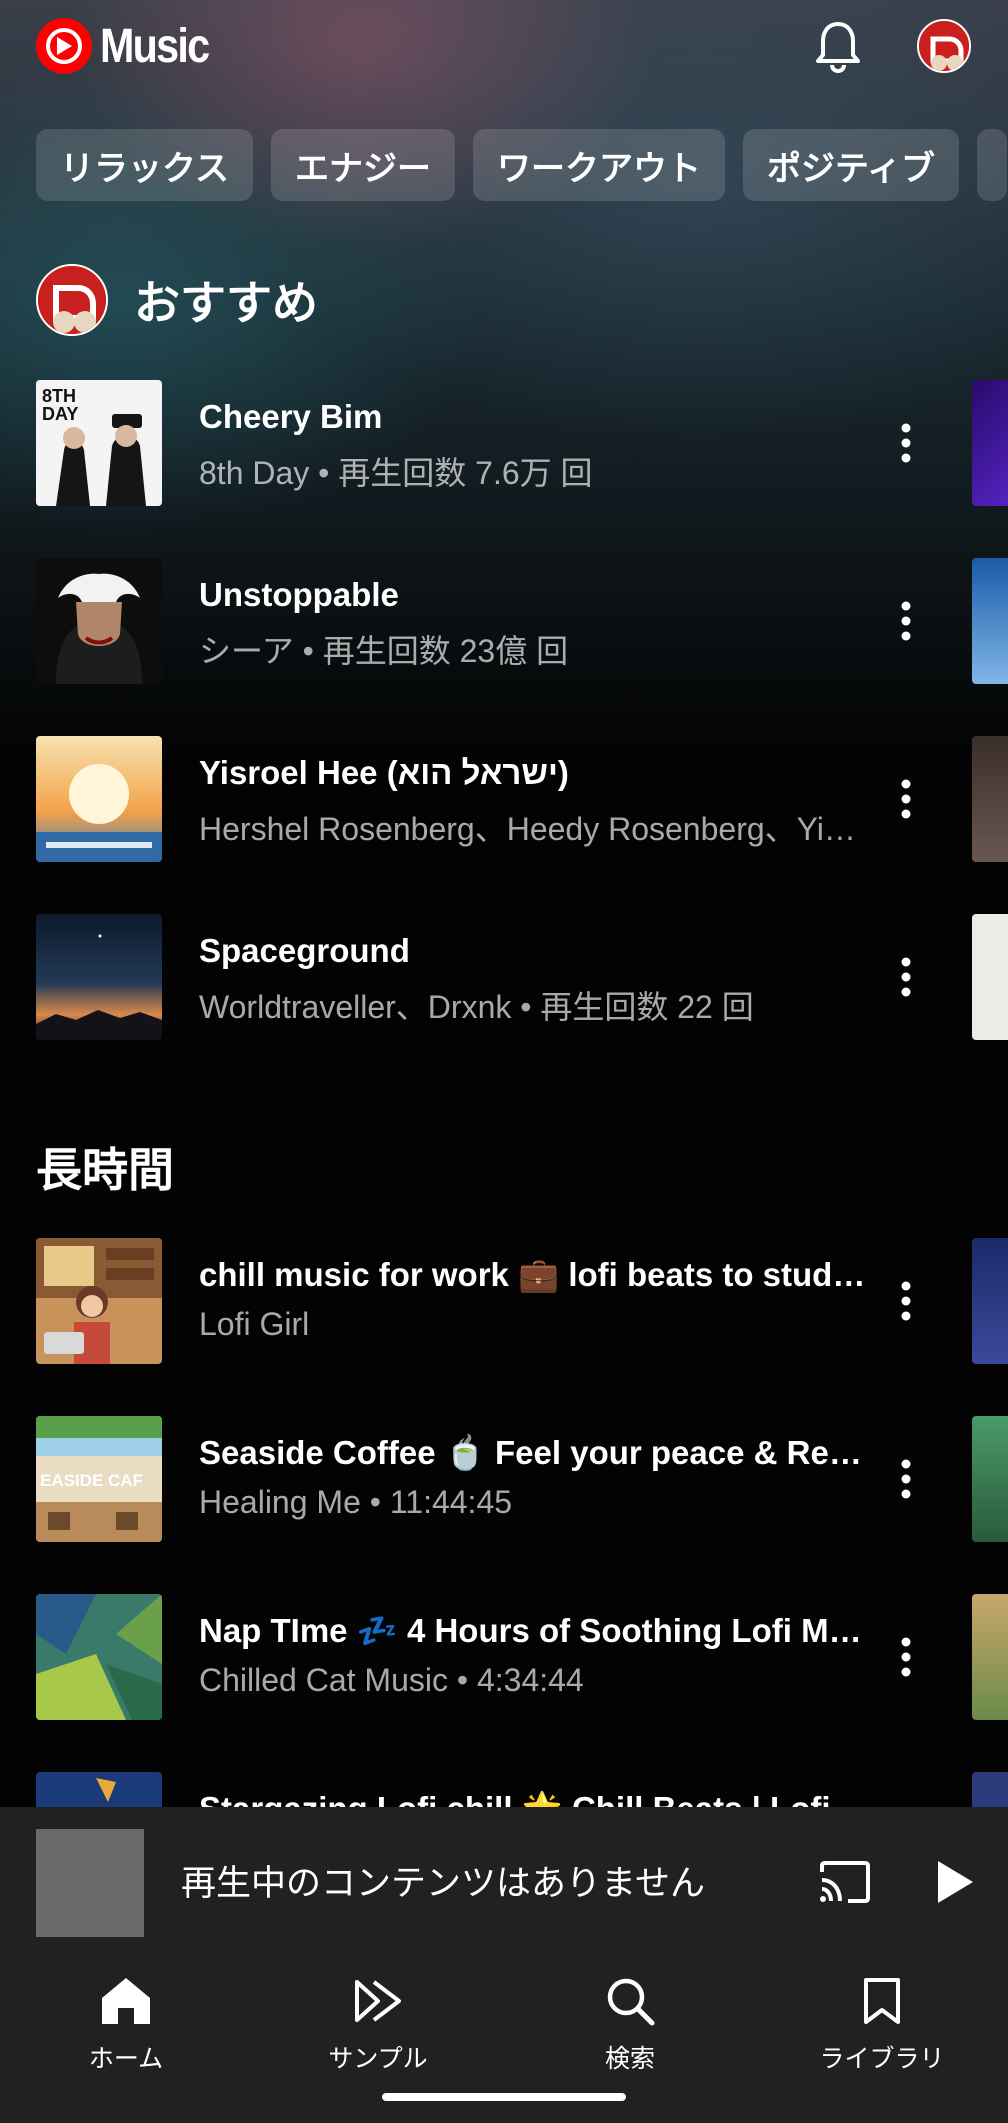  Describe the element at coordinates (362, 165) in the screenshot. I see `chip-energy: エナジー` at that location.